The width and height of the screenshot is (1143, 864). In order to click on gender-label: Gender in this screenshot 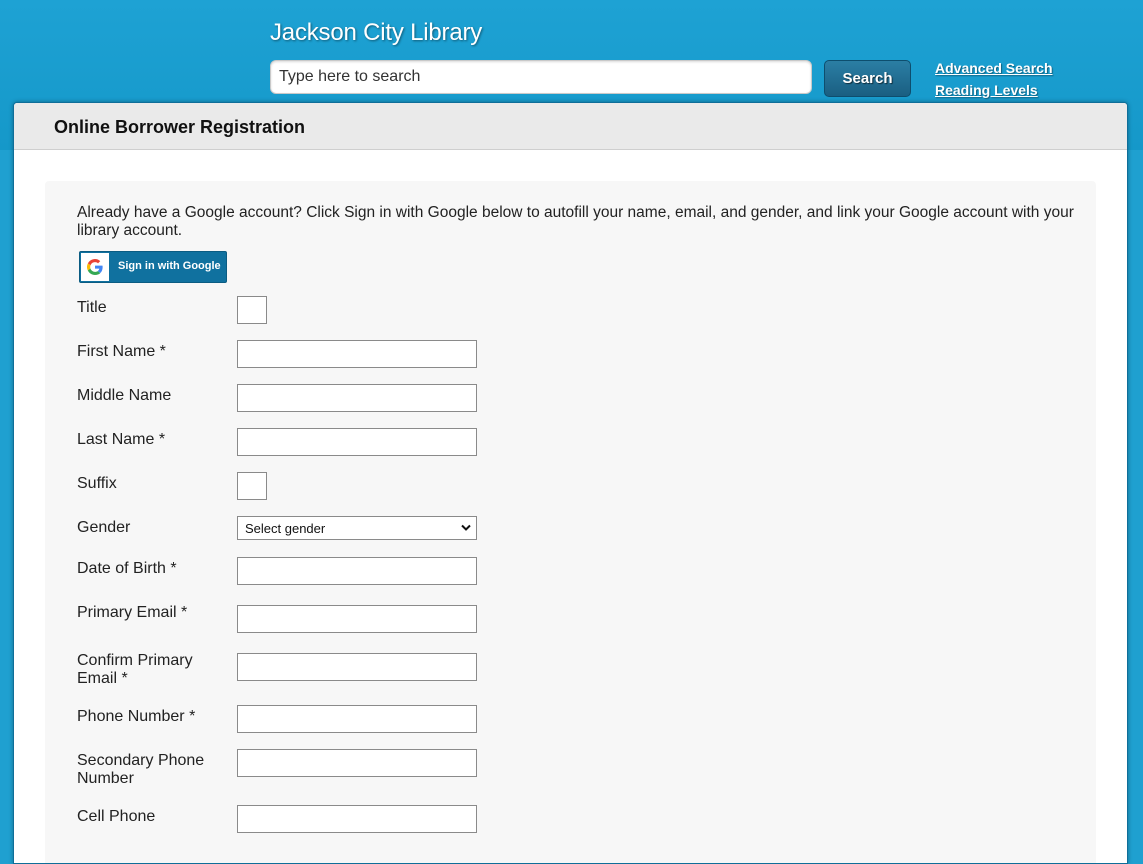, I will do `click(104, 527)`.